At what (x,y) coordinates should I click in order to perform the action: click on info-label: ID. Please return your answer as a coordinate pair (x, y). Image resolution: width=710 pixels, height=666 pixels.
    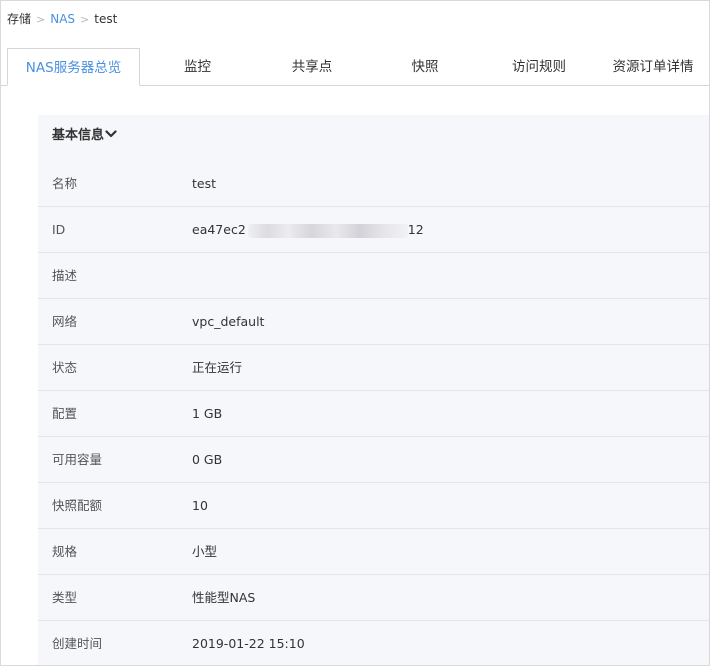
    Looking at the image, I should click on (59, 229).